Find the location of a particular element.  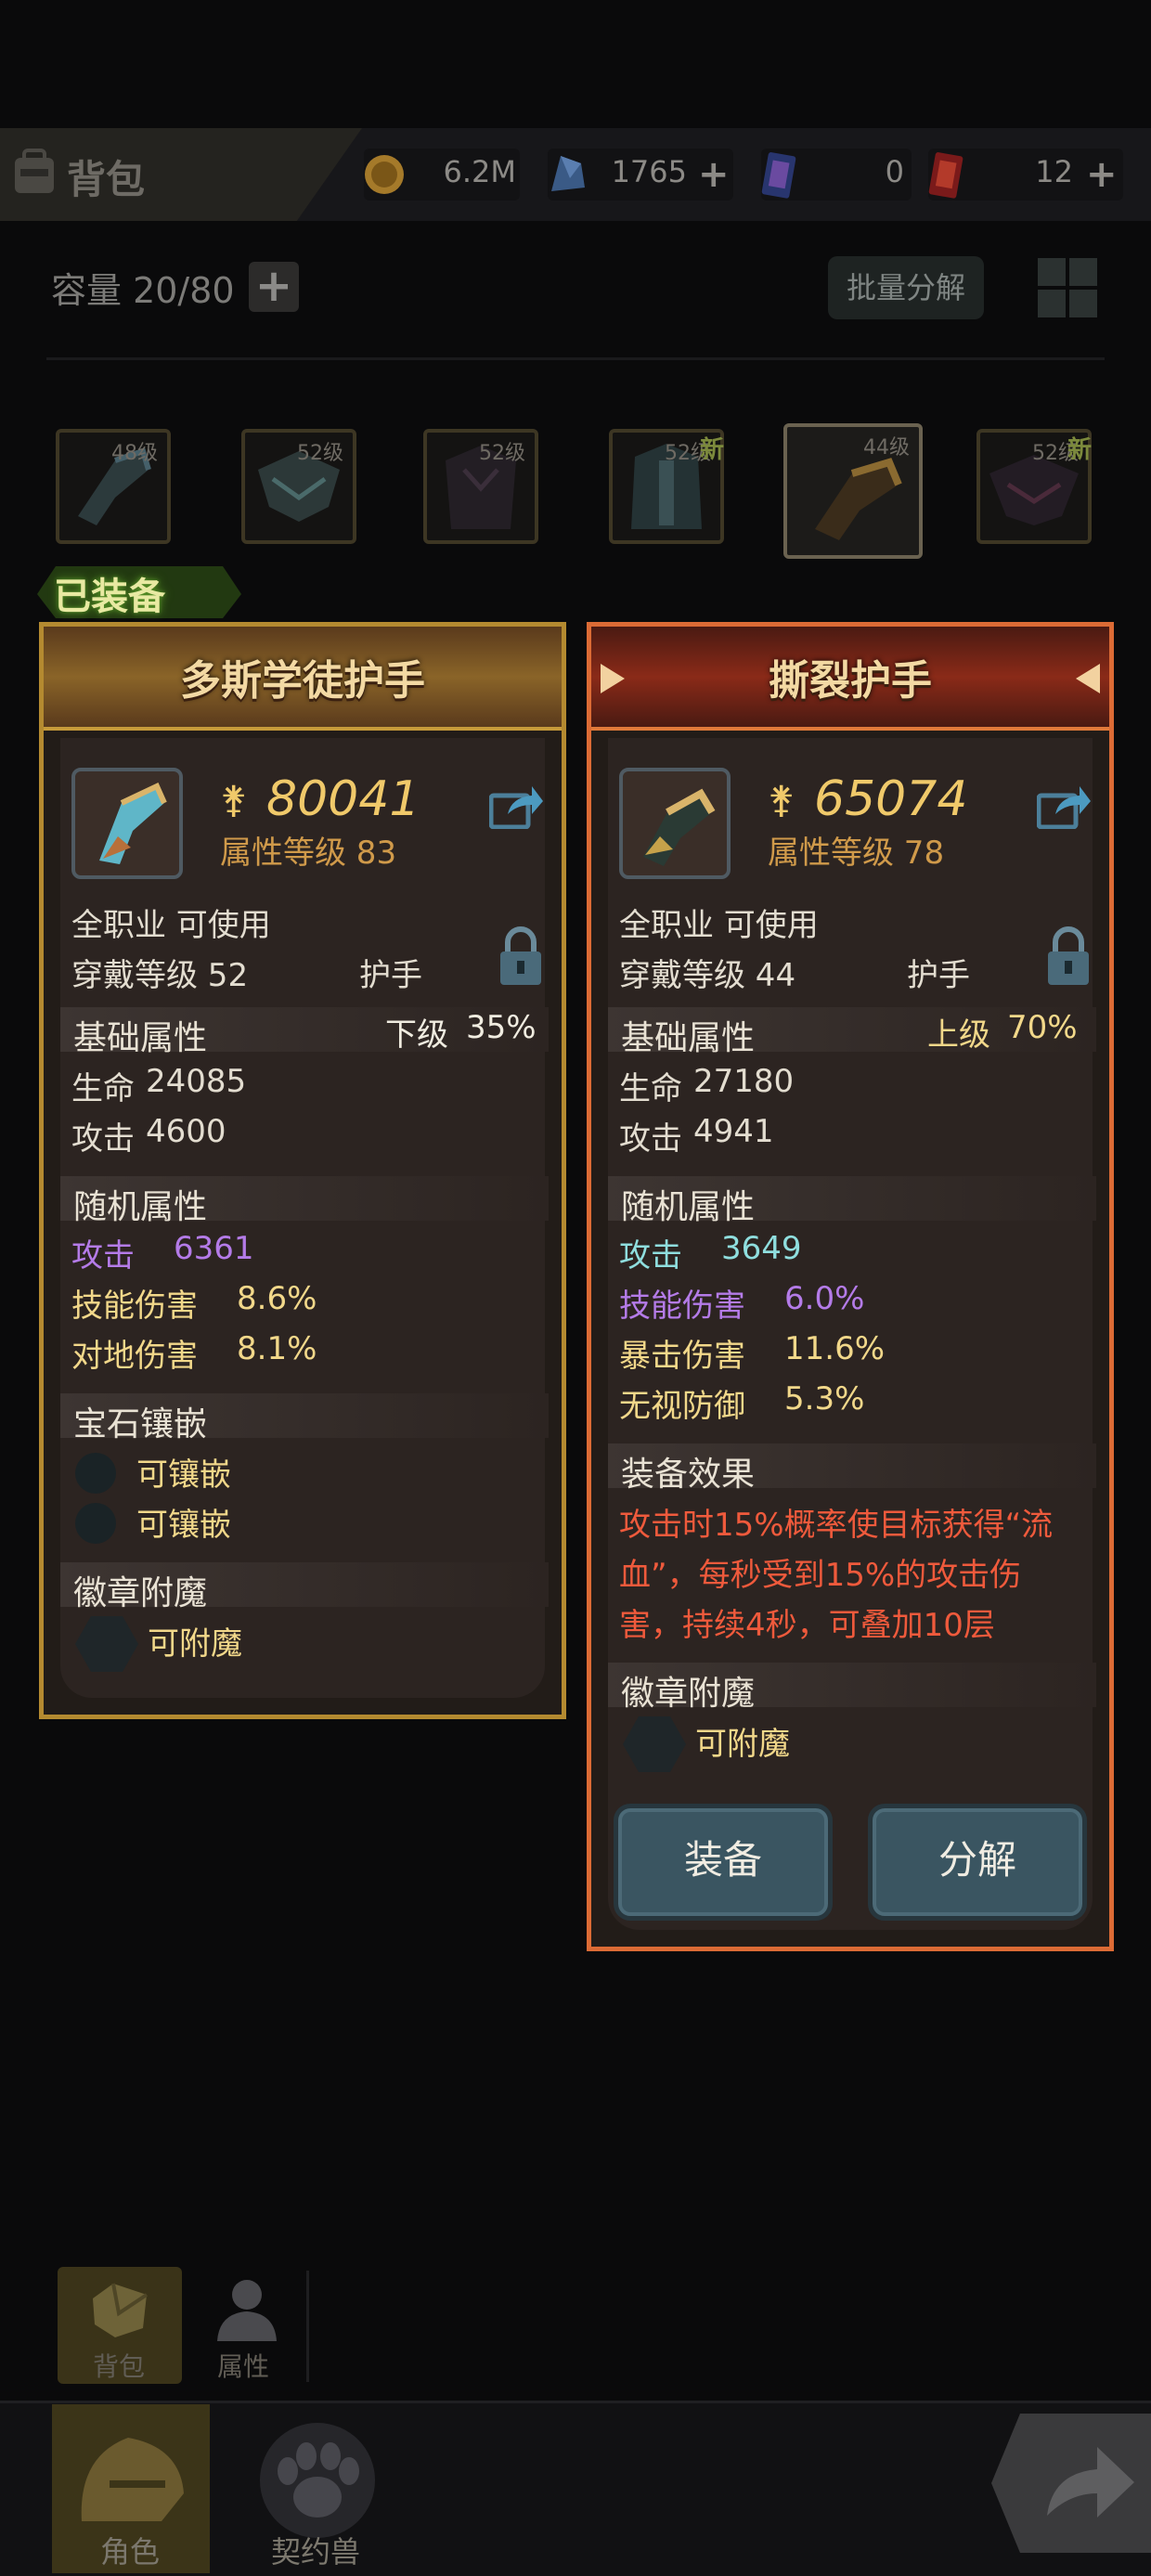

grid-view-button is located at coordinates (1067, 287).